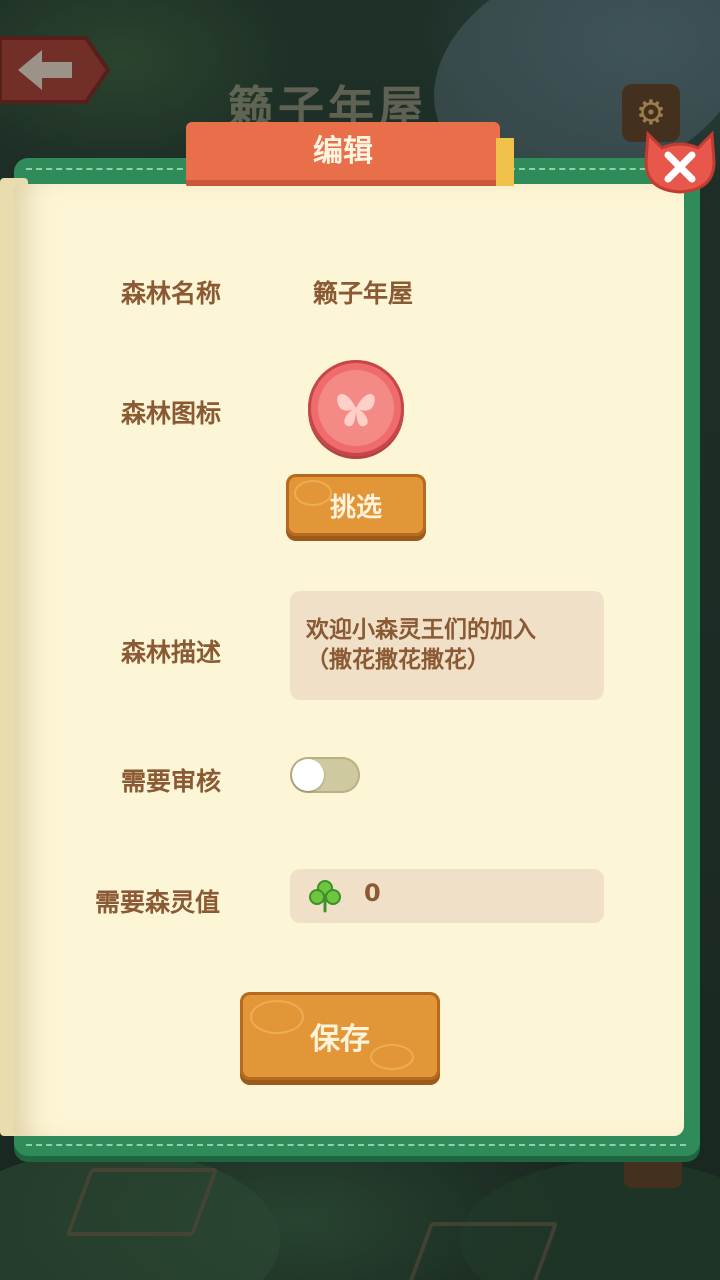 The width and height of the screenshot is (720, 1280). I want to click on forest-icon-label: 森林图标, so click(171, 413).